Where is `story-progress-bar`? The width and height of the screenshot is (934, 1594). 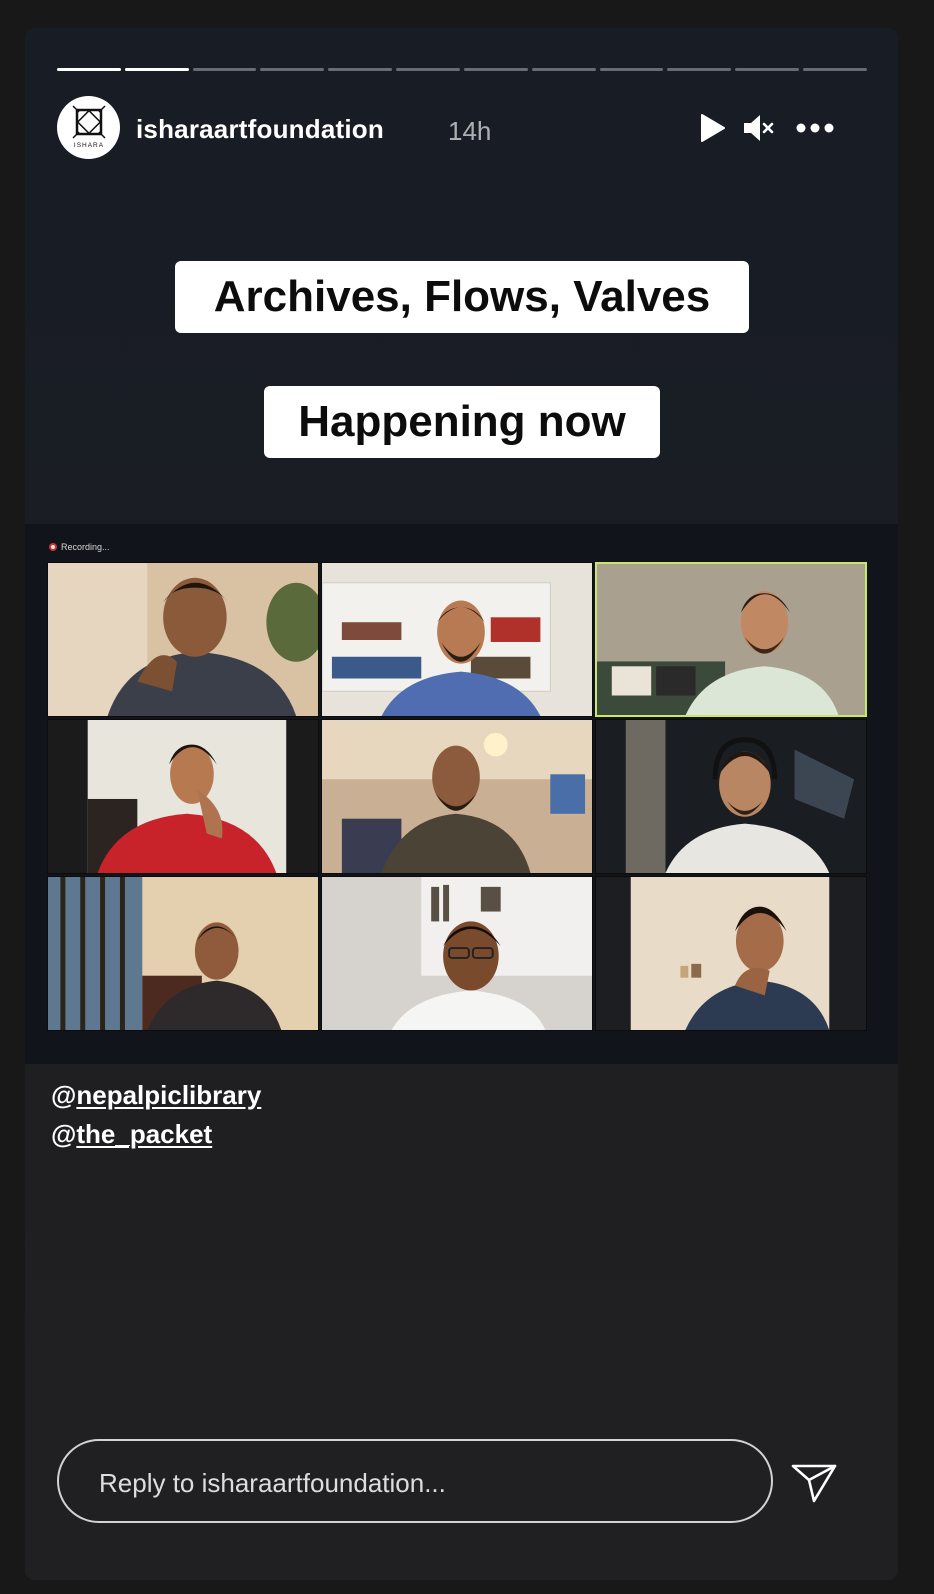
story-progress-bar is located at coordinates (462, 70).